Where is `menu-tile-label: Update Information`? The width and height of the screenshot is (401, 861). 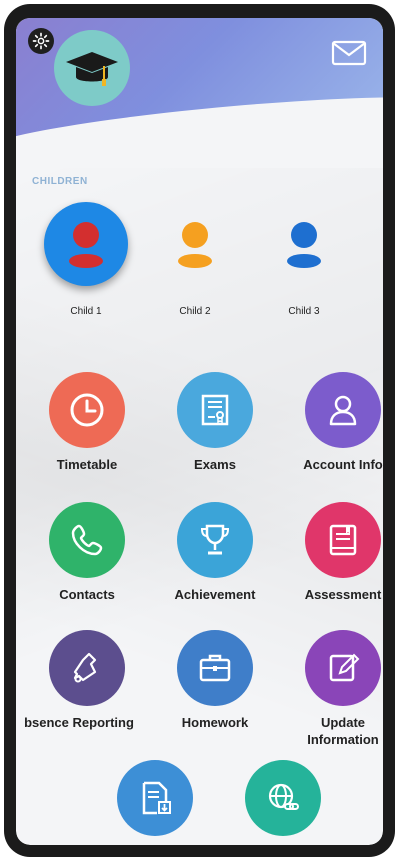 menu-tile-label: Update Information is located at coordinates (343, 731).